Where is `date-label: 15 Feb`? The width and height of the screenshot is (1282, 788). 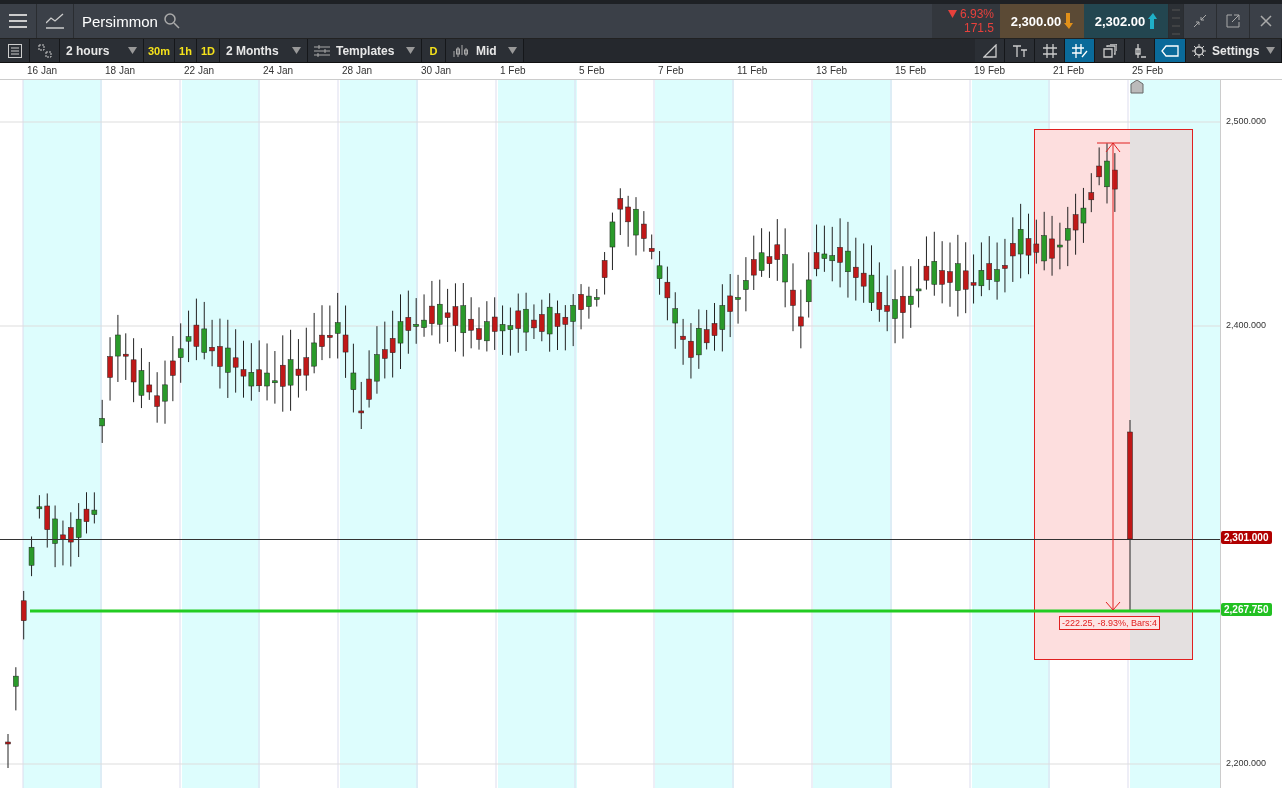 date-label: 15 Feb is located at coordinates (911, 70).